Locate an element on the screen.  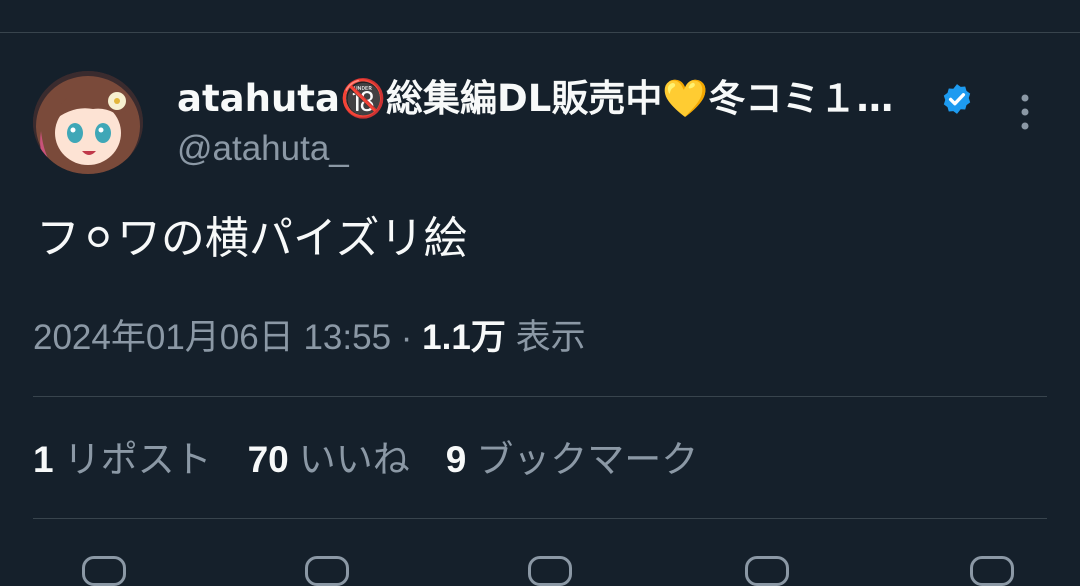
bookmark-icon is located at coordinates (767, 571).